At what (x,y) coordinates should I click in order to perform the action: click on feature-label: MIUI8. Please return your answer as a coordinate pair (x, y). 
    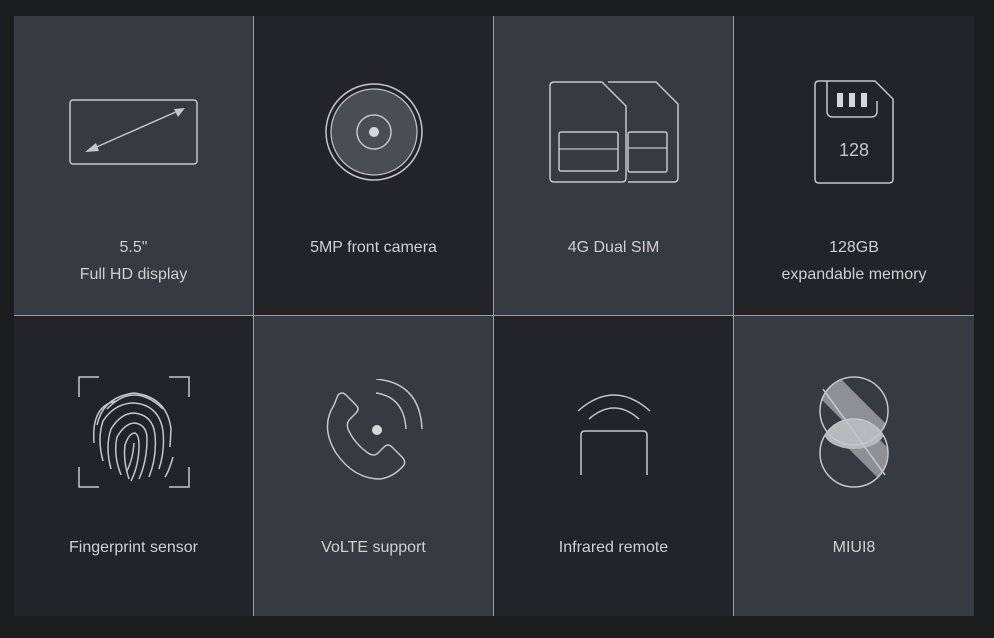
    Looking at the image, I should click on (854, 547).